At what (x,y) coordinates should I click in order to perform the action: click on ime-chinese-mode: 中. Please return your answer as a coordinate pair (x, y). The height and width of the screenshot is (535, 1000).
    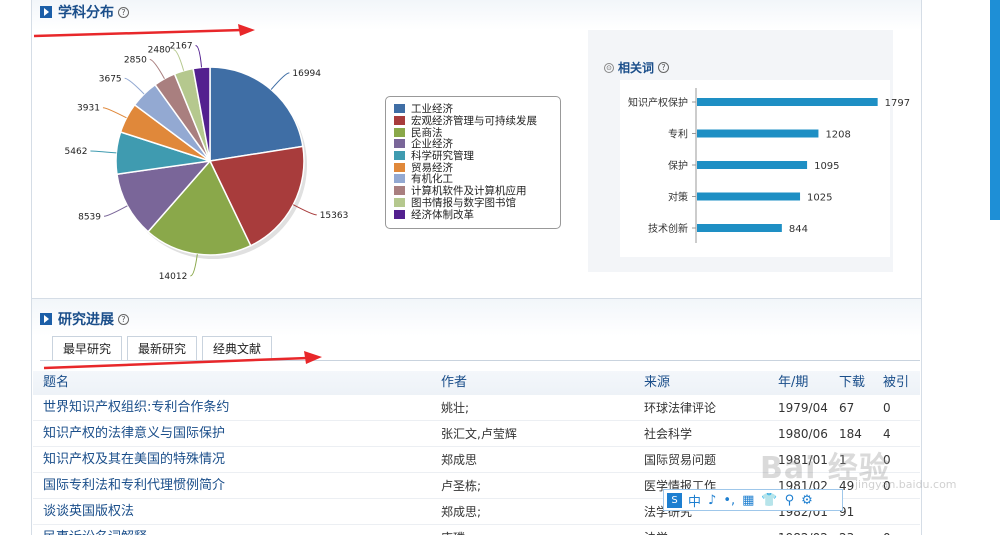
    Looking at the image, I should click on (694, 500).